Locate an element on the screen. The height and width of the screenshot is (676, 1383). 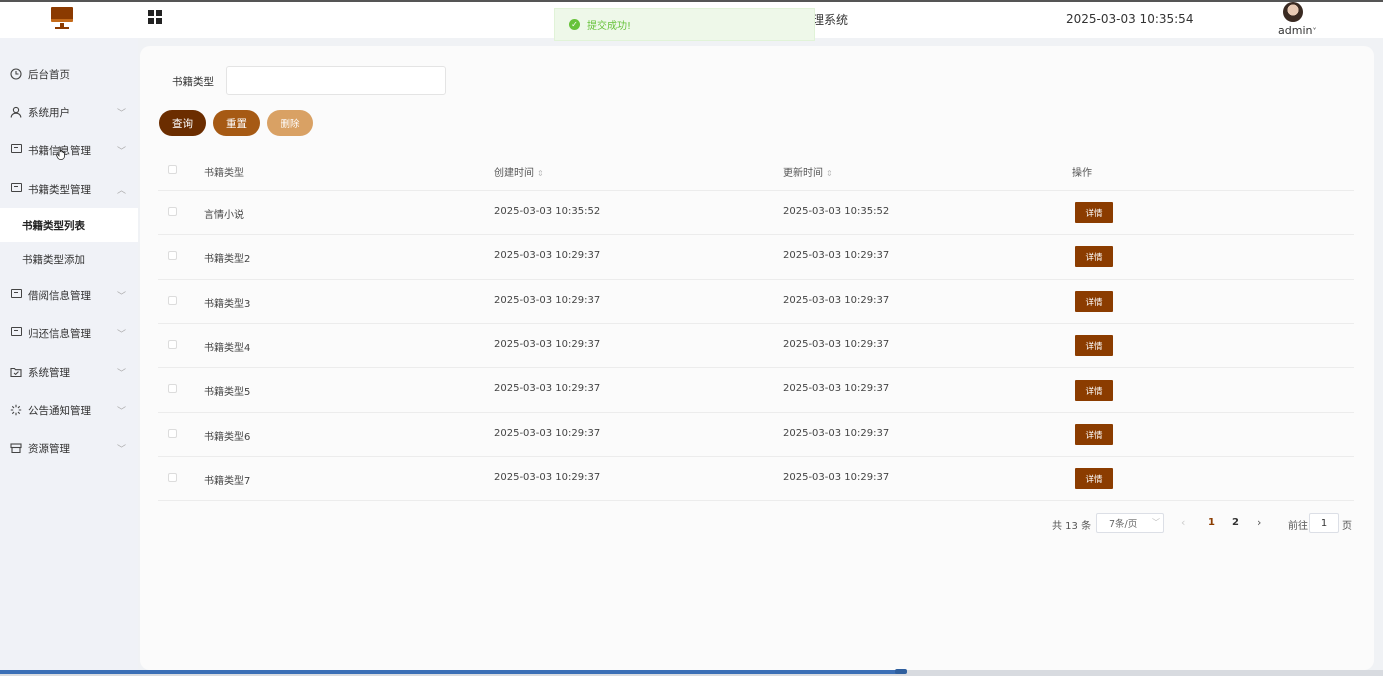
monitor-logo-icon is located at coordinates (62, 18).